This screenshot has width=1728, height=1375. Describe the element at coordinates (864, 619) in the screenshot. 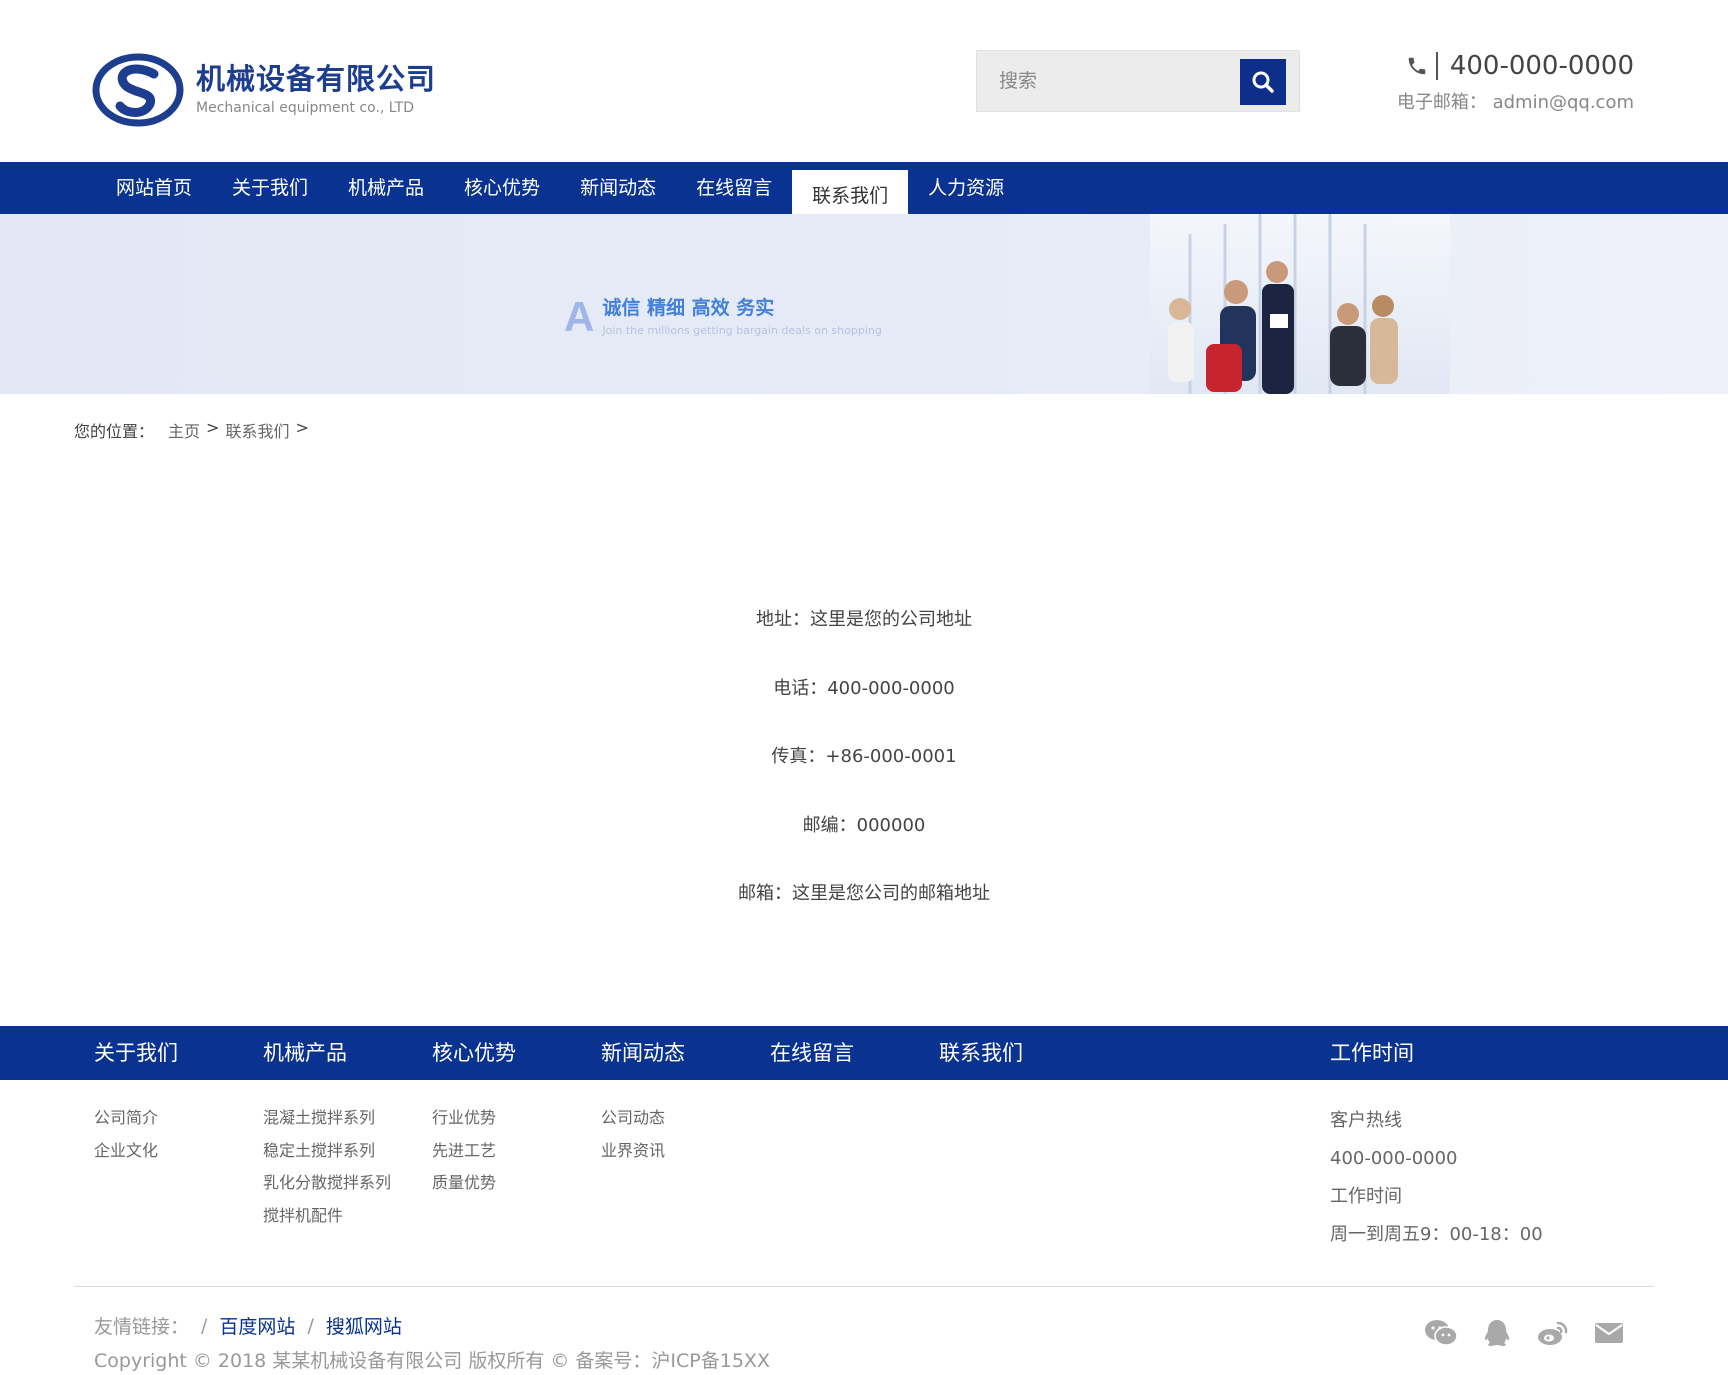

I see `contact-address: 地址：这里是您的公司地址` at that location.